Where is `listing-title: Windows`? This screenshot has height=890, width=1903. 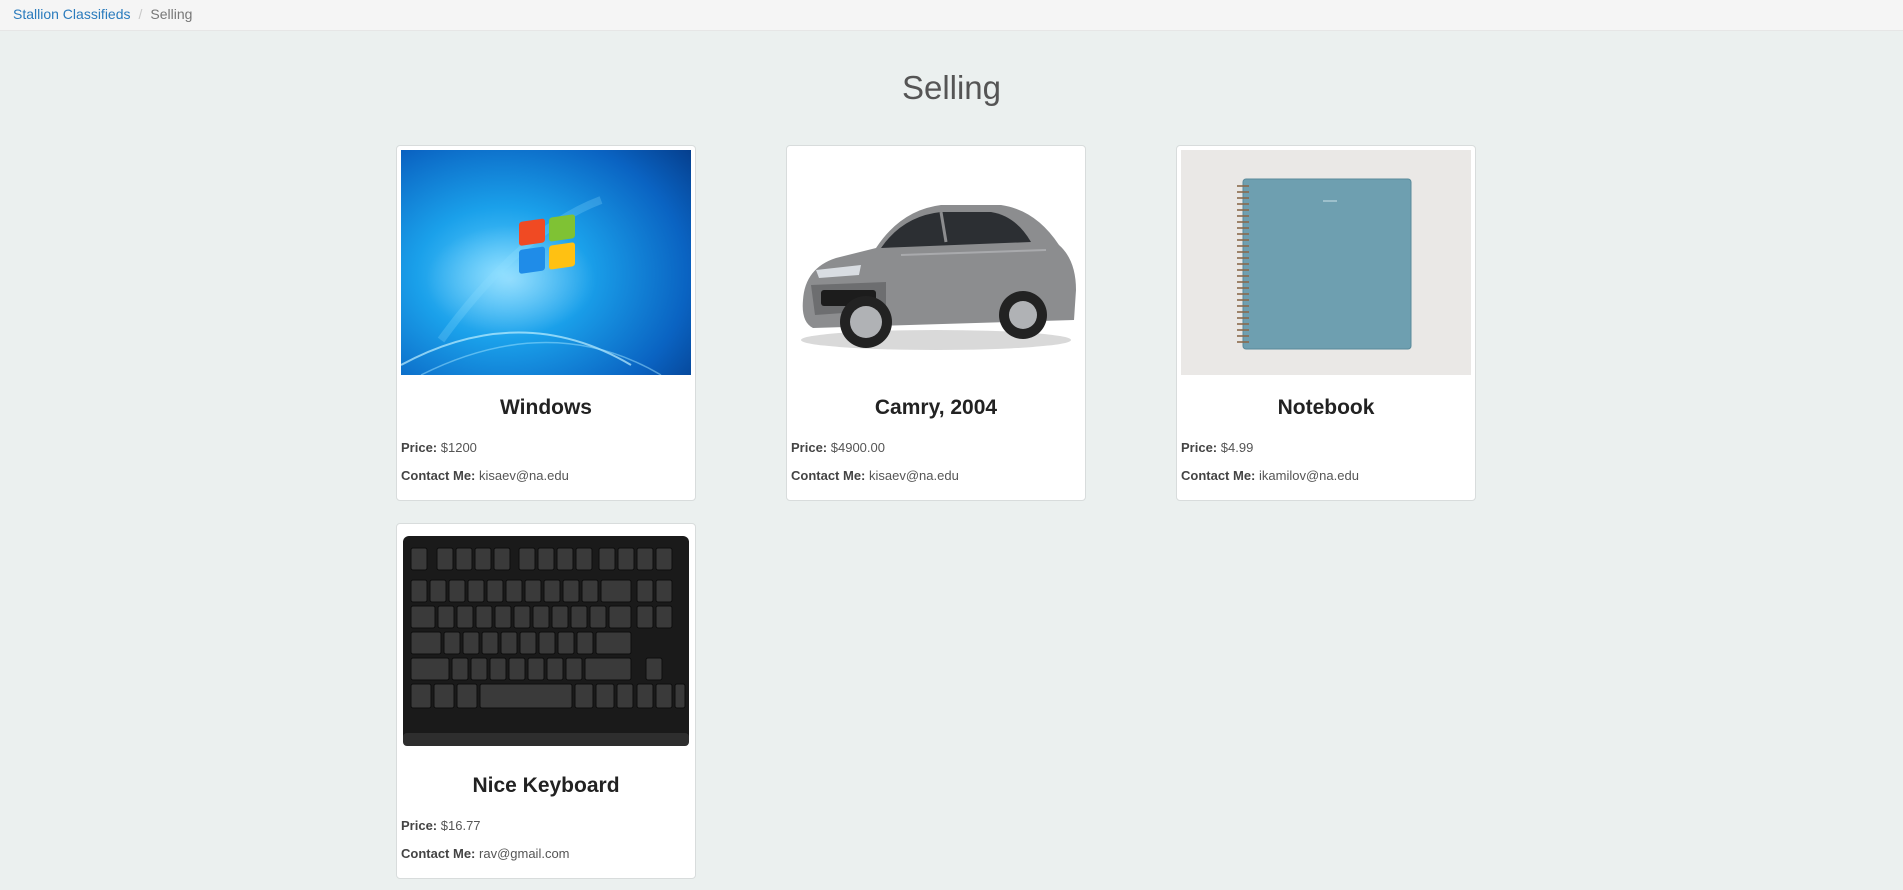 listing-title: Windows is located at coordinates (546, 407).